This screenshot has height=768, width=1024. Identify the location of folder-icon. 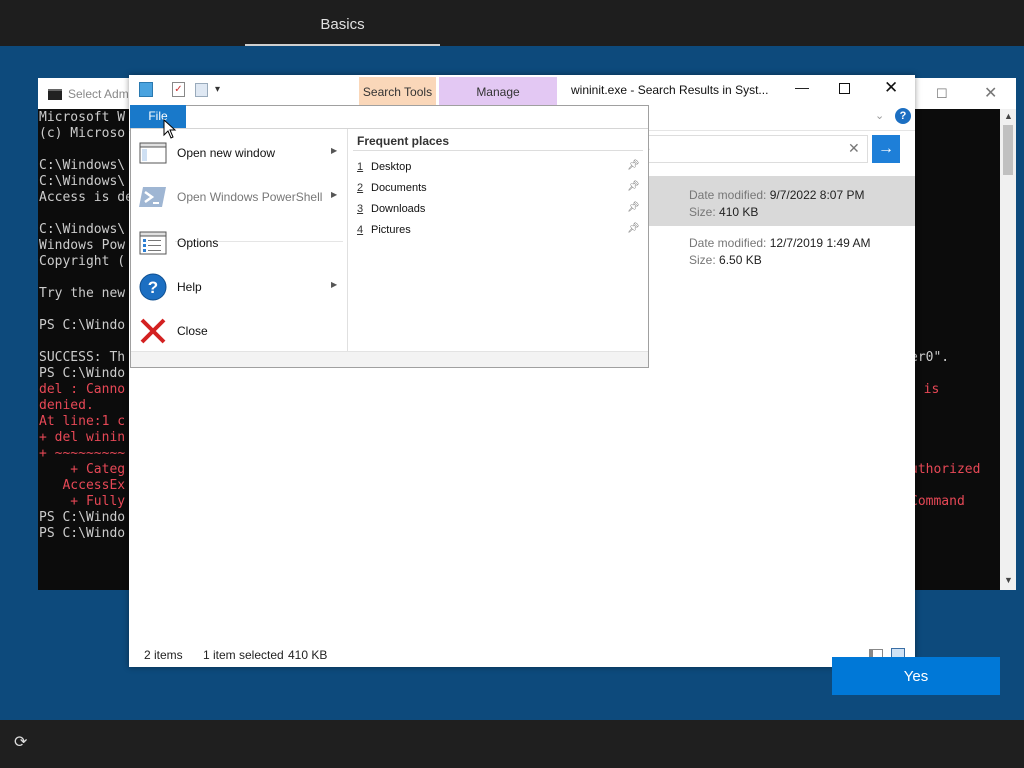
(146, 89).